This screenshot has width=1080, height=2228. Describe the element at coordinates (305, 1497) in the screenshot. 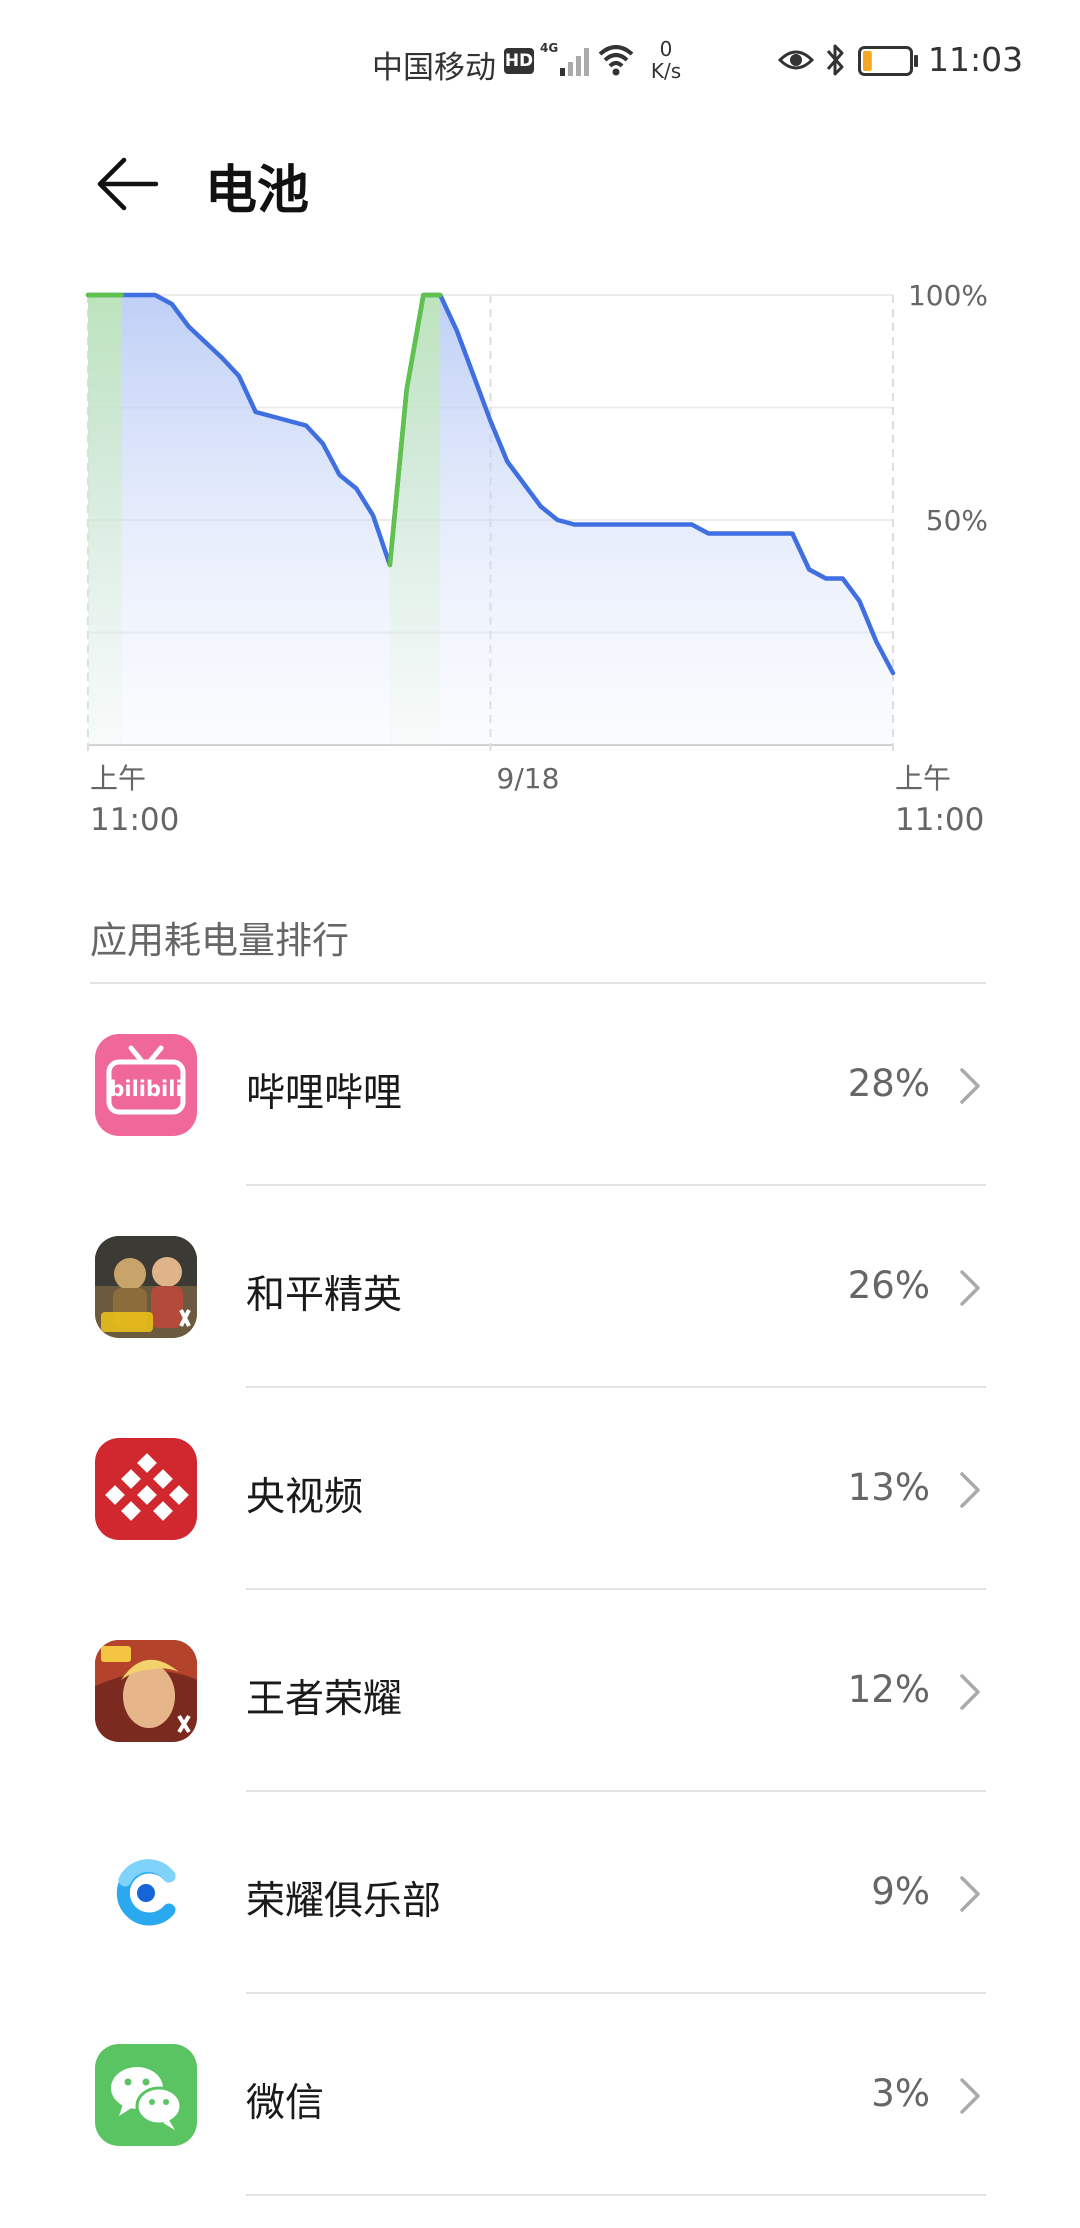

I see `app-name: 央视频` at that location.